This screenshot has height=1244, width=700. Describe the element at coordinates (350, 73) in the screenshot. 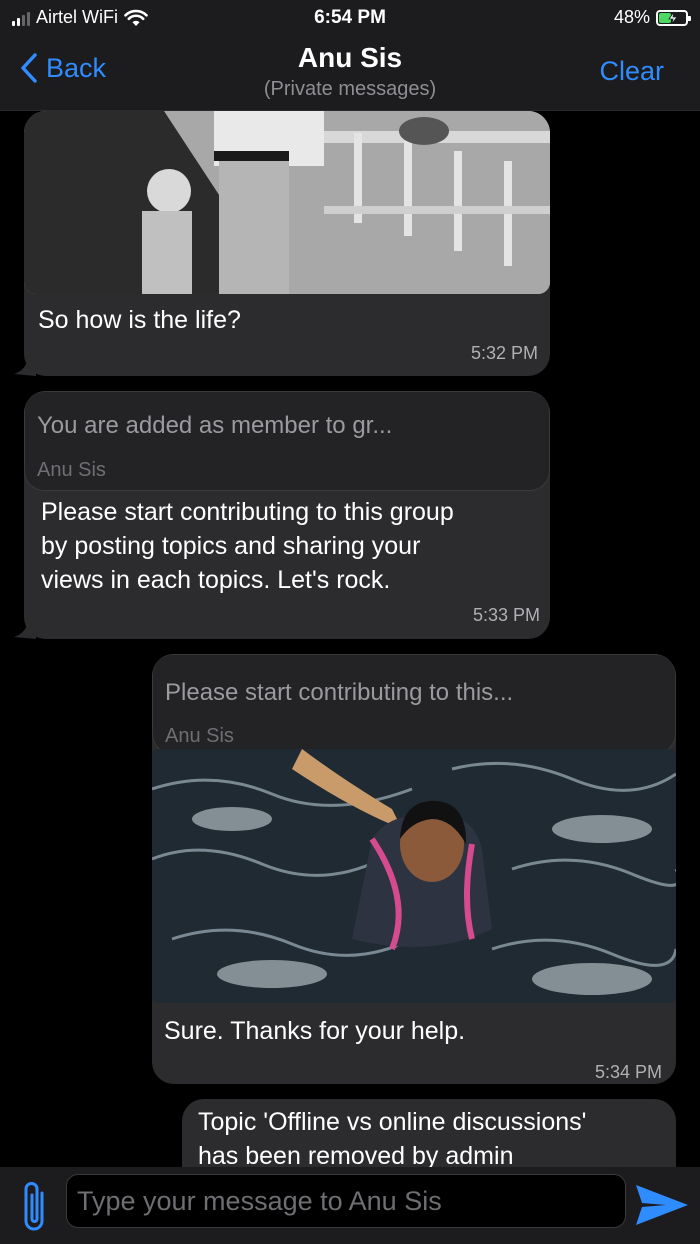

I see `navigation-bar: Back Anu Sis (Private messages) Clear` at that location.